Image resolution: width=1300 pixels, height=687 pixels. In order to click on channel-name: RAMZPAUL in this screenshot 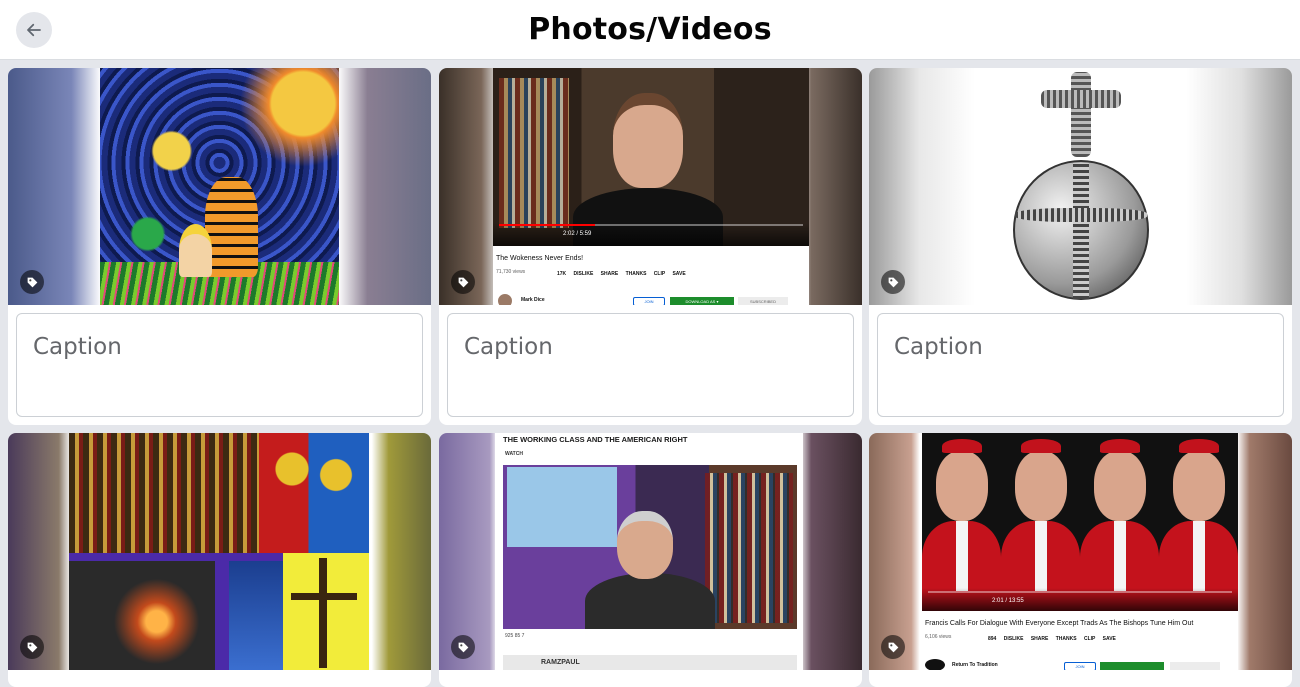, I will do `click(560, 662)`.